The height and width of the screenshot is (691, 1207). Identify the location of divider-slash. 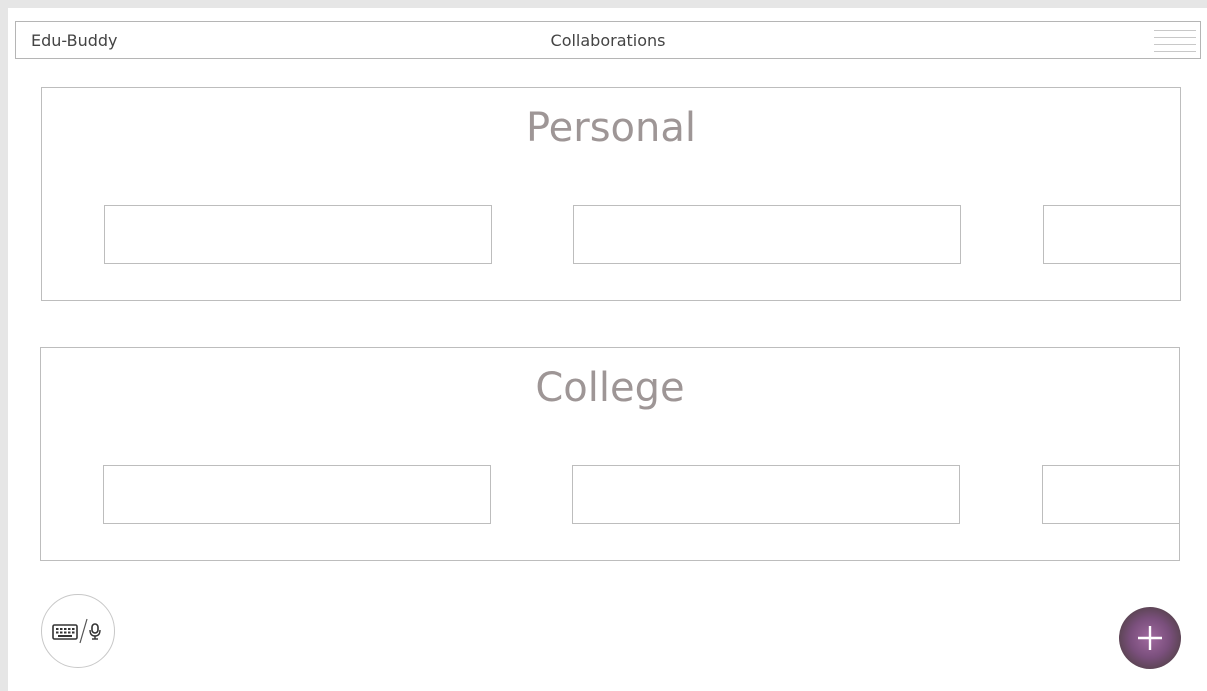
(83, 631).